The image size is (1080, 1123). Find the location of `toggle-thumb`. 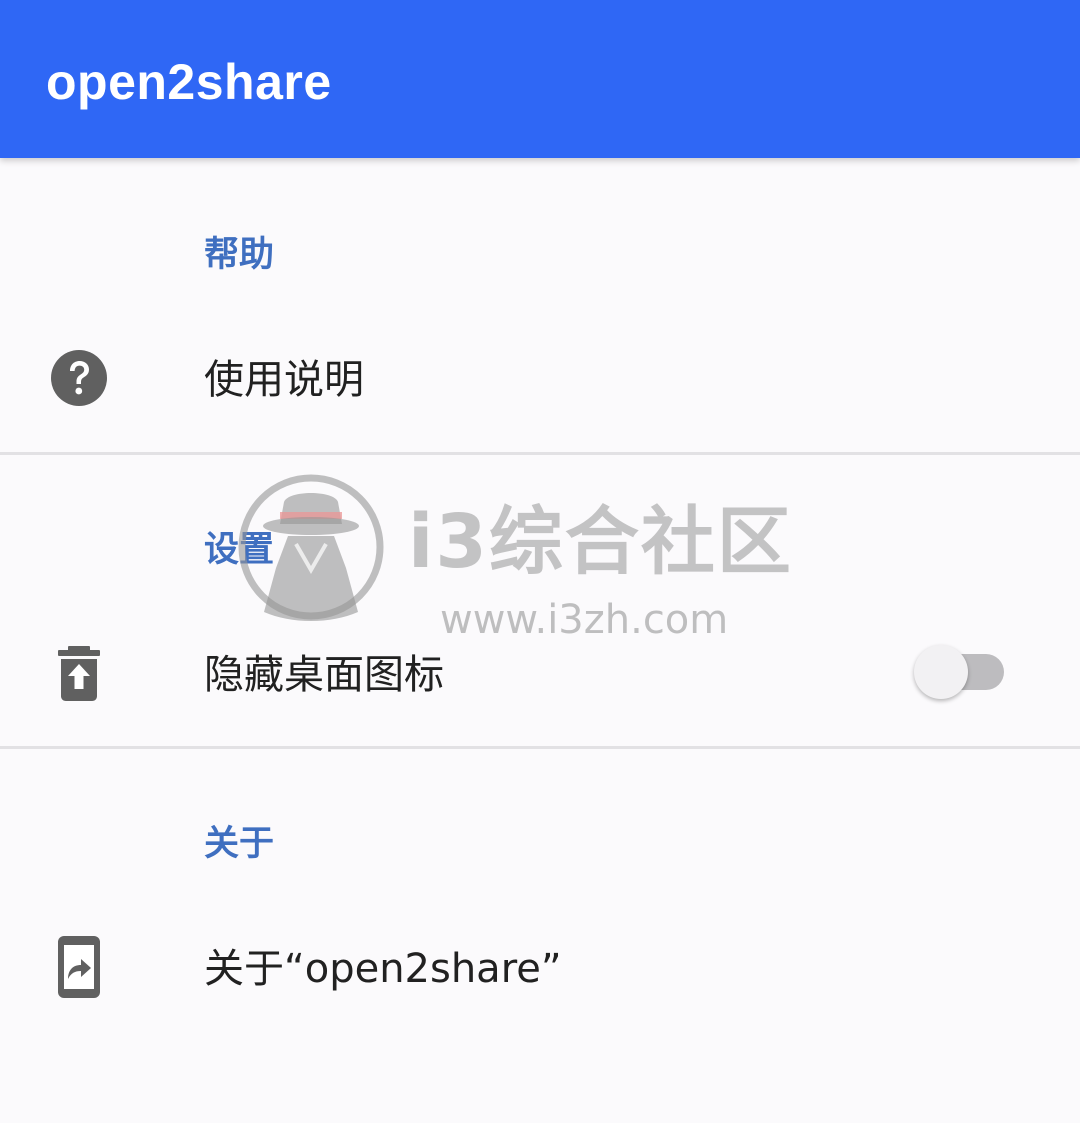

toggle-thumb is located at coordinates (941, 672).